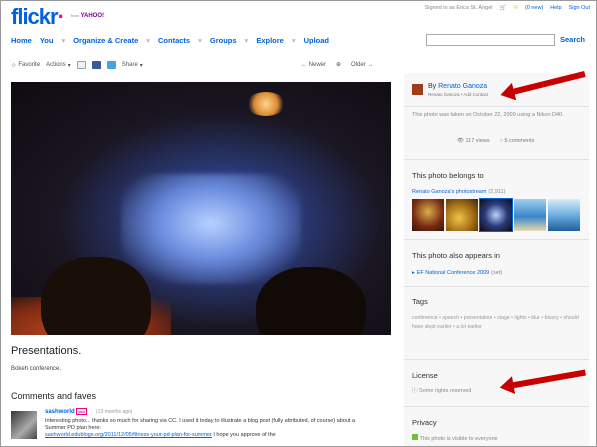  What do you see at coordinates (417, 89) in the screenshot?
I see `owner-avatar` at bounding box center [417, 89].